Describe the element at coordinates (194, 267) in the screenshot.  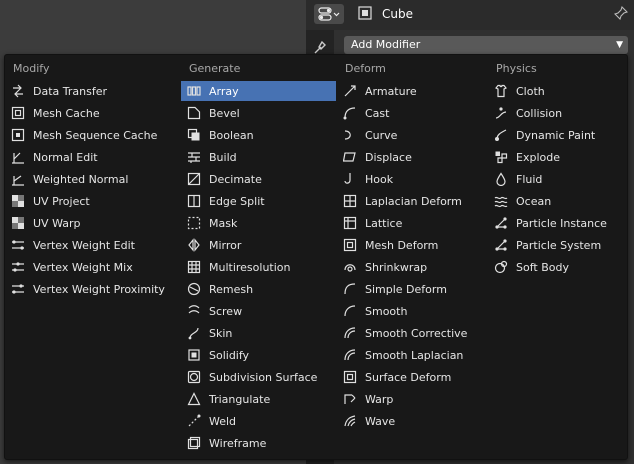
I see `multiresolution-icon` at that location.